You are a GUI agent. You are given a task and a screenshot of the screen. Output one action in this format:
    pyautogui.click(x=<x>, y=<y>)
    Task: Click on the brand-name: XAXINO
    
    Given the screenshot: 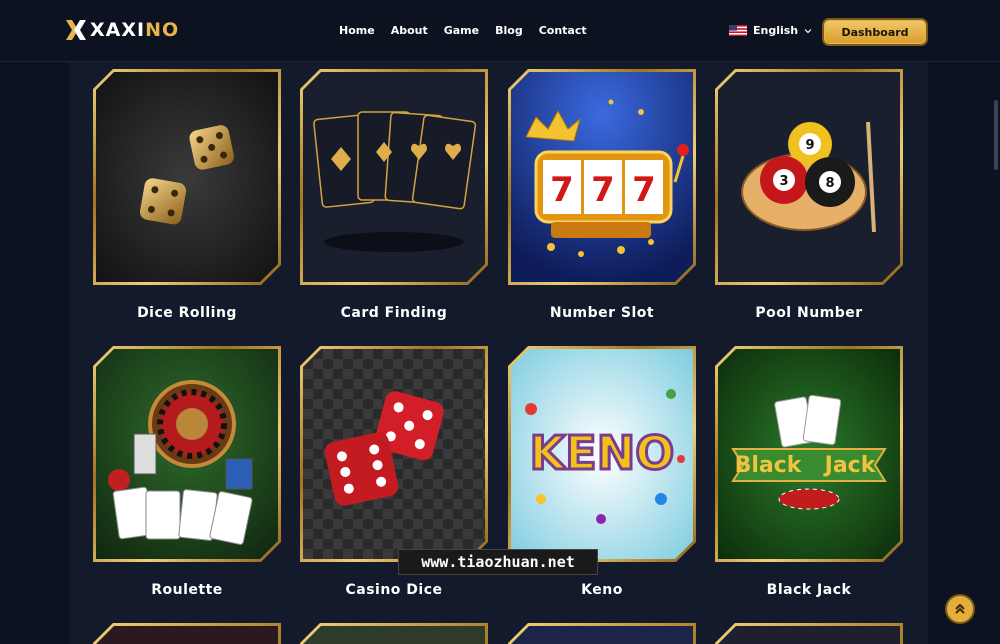 What is the action you would take?
    pyautogui.click(x=135, y=30)
    